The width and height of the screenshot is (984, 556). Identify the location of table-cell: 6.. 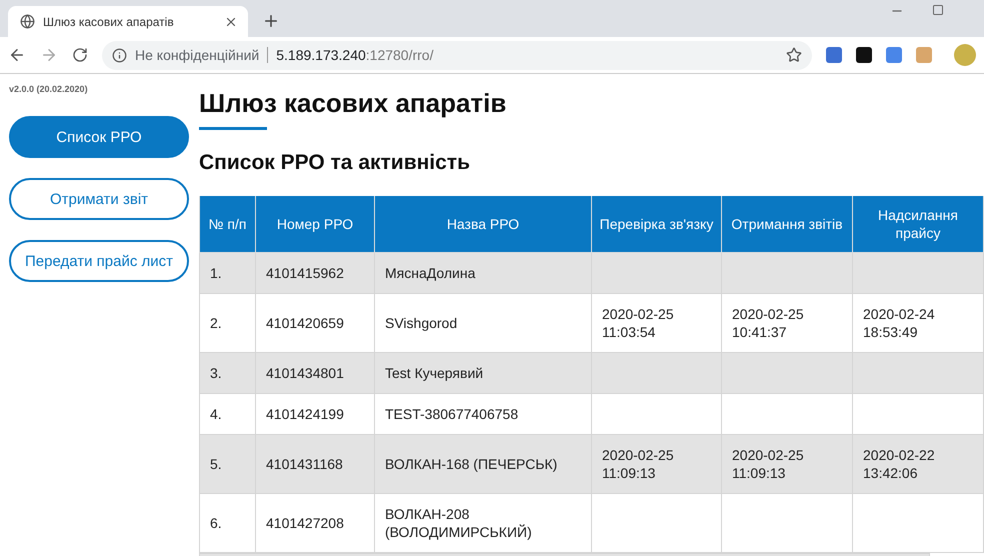
(216, 523).